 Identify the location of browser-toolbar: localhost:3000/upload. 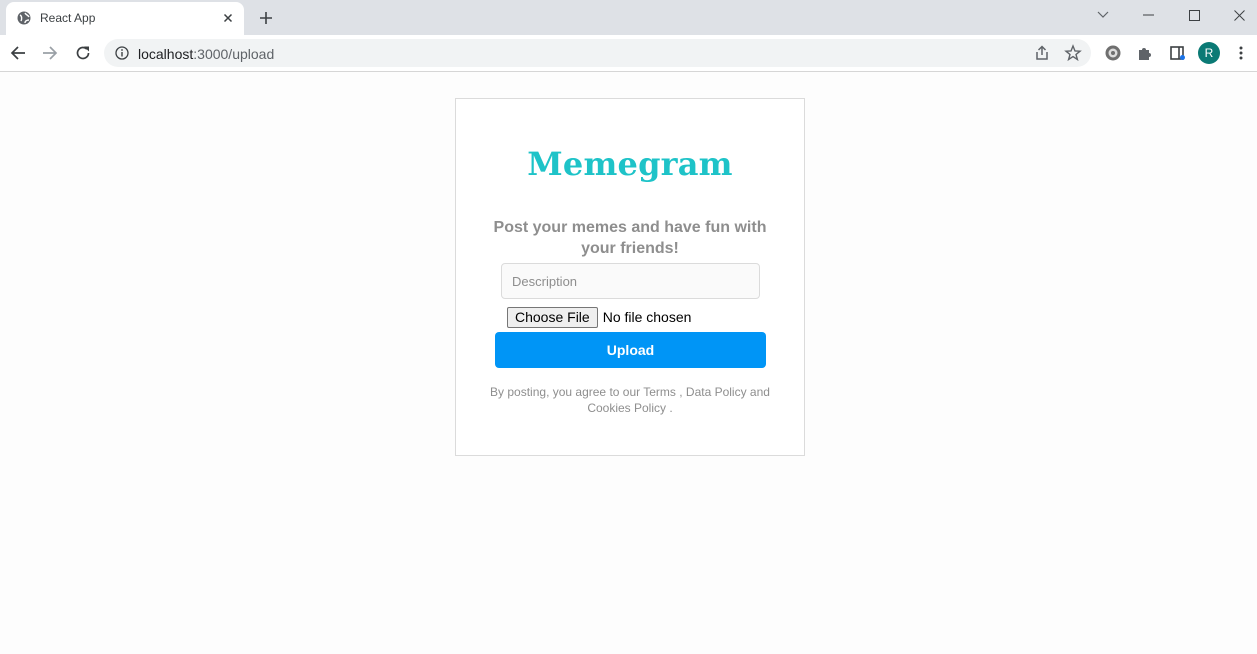
(628, 53).